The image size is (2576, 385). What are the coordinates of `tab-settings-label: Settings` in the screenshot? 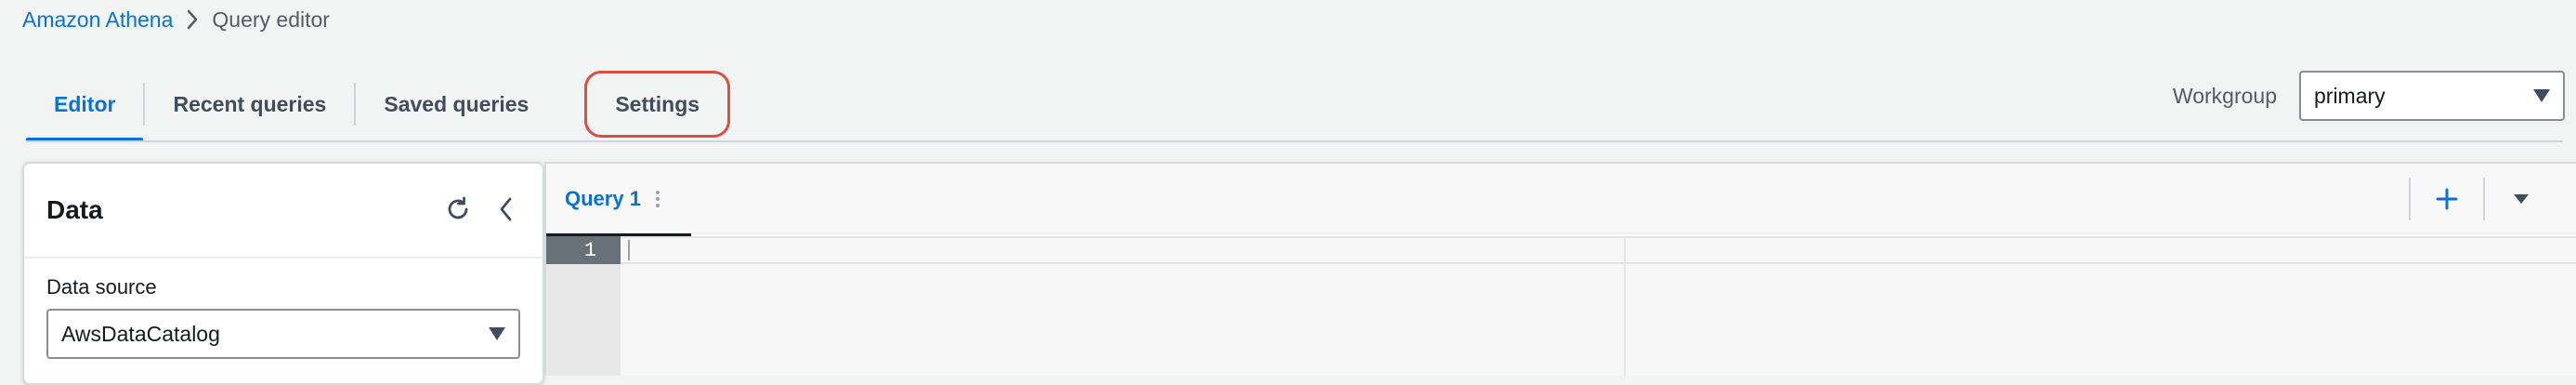 It's located at (657, 103).